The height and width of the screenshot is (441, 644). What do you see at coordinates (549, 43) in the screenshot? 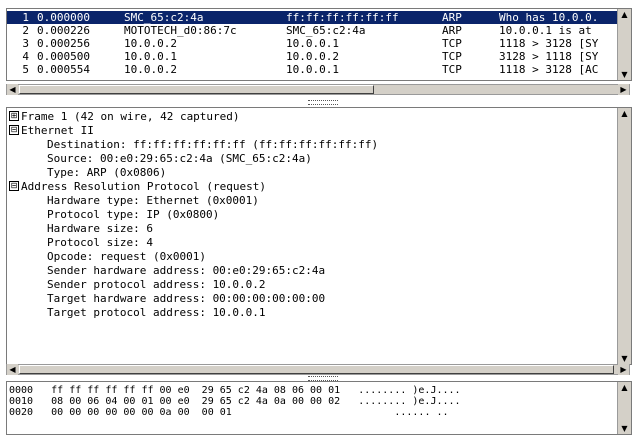
I see `packet-info: 1118 > 3128 [SY` at bounding box center [549, 43].